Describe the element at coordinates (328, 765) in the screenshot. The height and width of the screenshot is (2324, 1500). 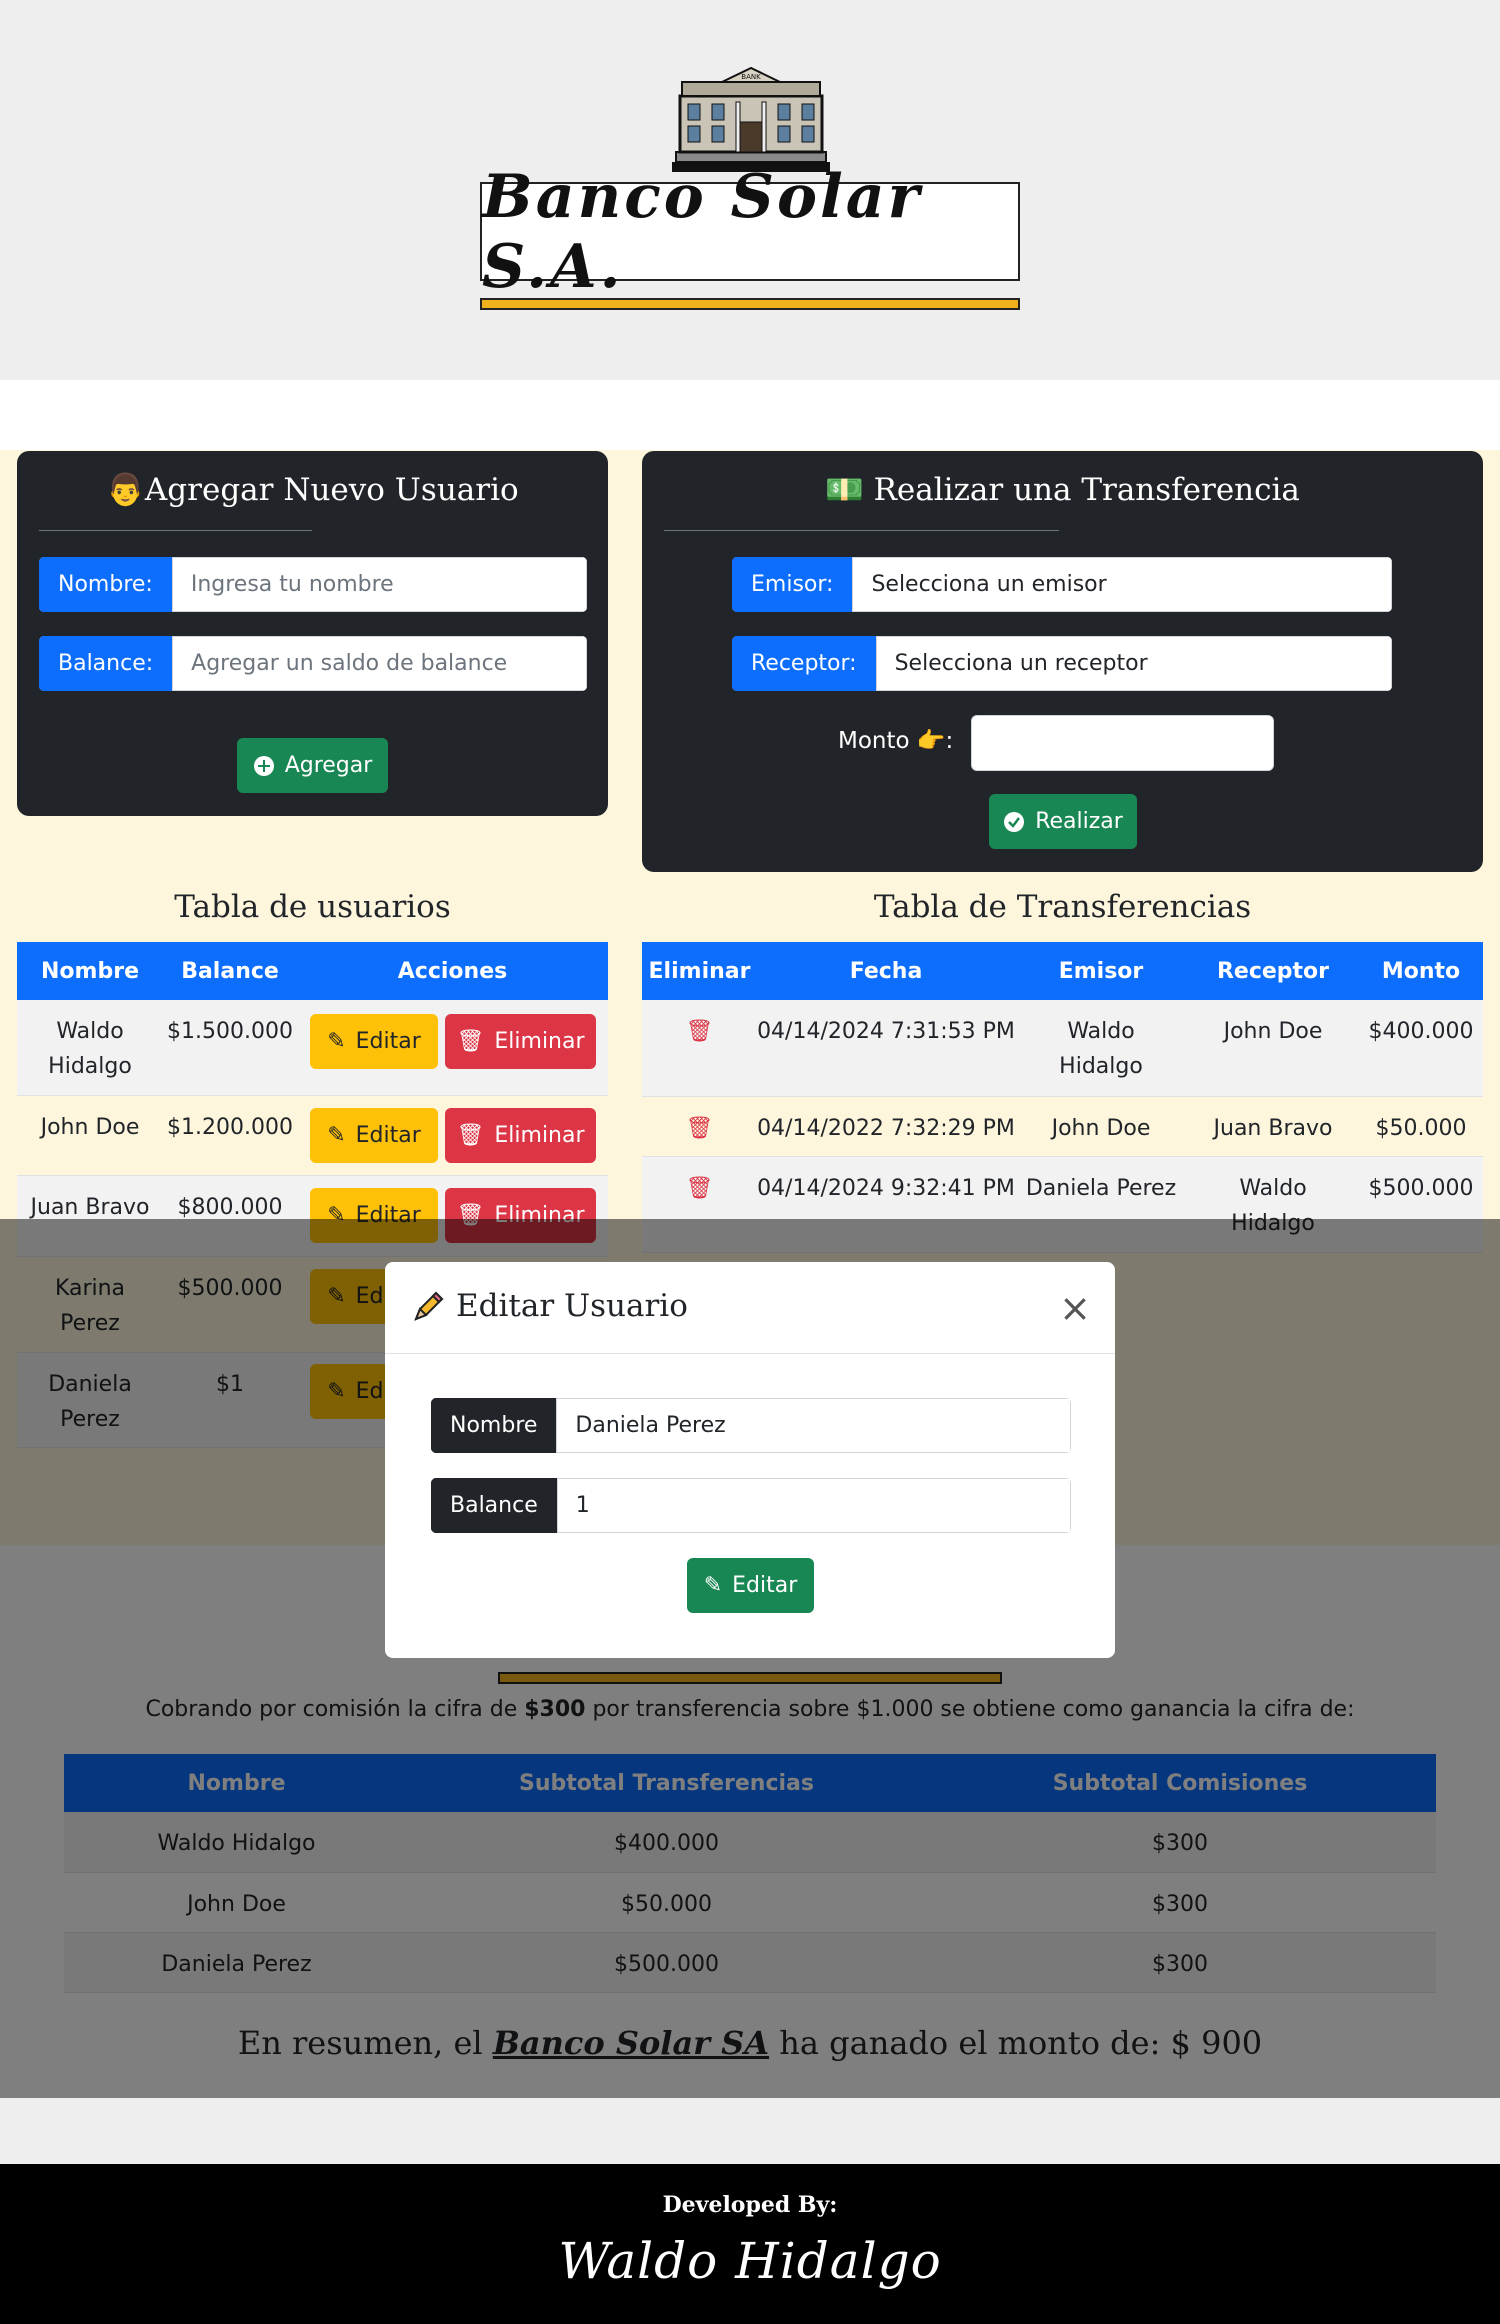
I see `add-user-button-label: Agregar` at that location.